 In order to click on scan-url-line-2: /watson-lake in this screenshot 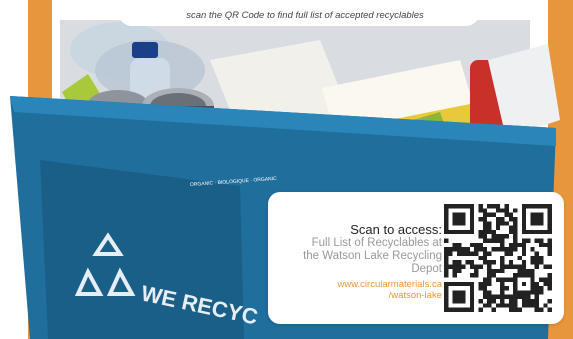, I will do `click(358, 295)`.